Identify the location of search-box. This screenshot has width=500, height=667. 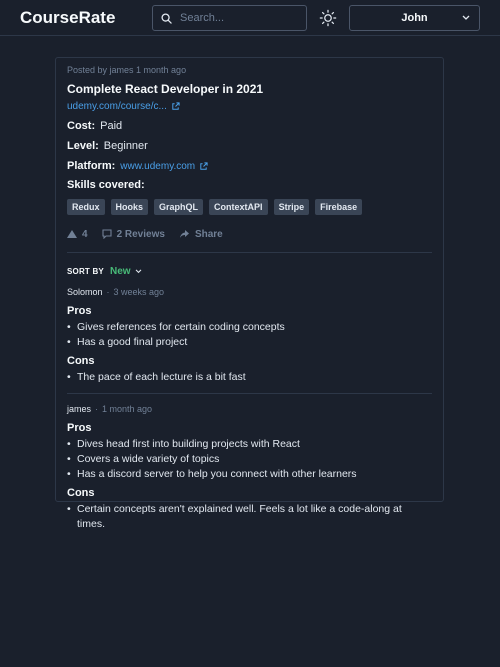
(229, 18).